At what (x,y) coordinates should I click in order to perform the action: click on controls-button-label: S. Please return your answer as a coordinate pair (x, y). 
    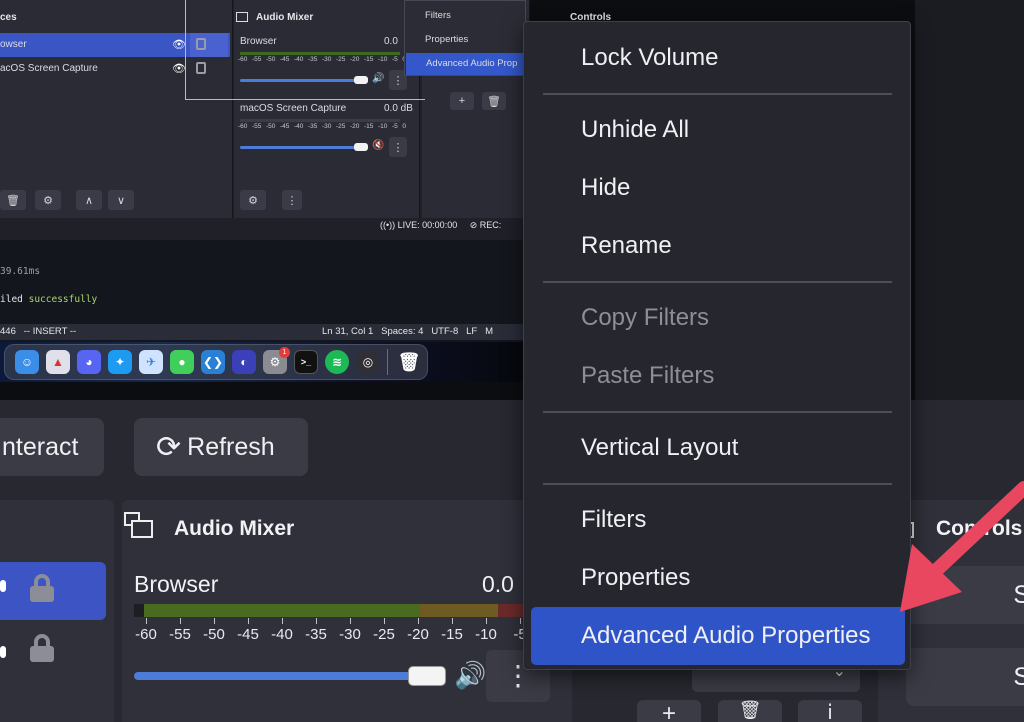
    Looking at the image, I should click on (1018, 676).